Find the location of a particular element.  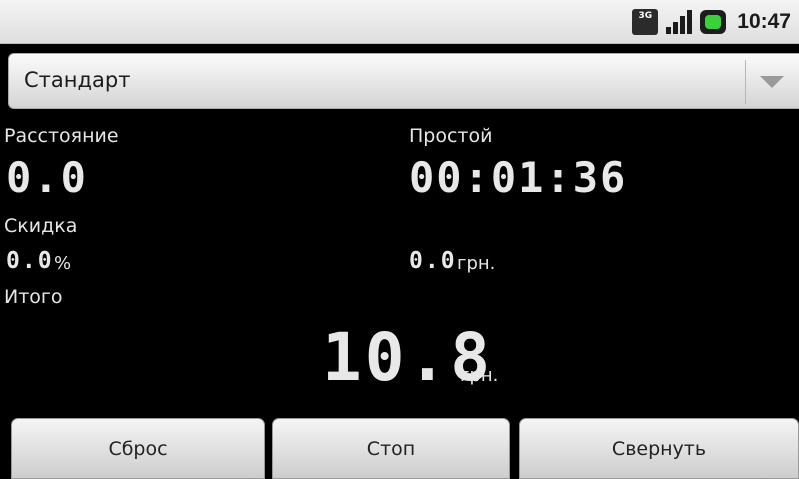

idle-time-value: 00:01:36 is located at coordinates (518, 177).